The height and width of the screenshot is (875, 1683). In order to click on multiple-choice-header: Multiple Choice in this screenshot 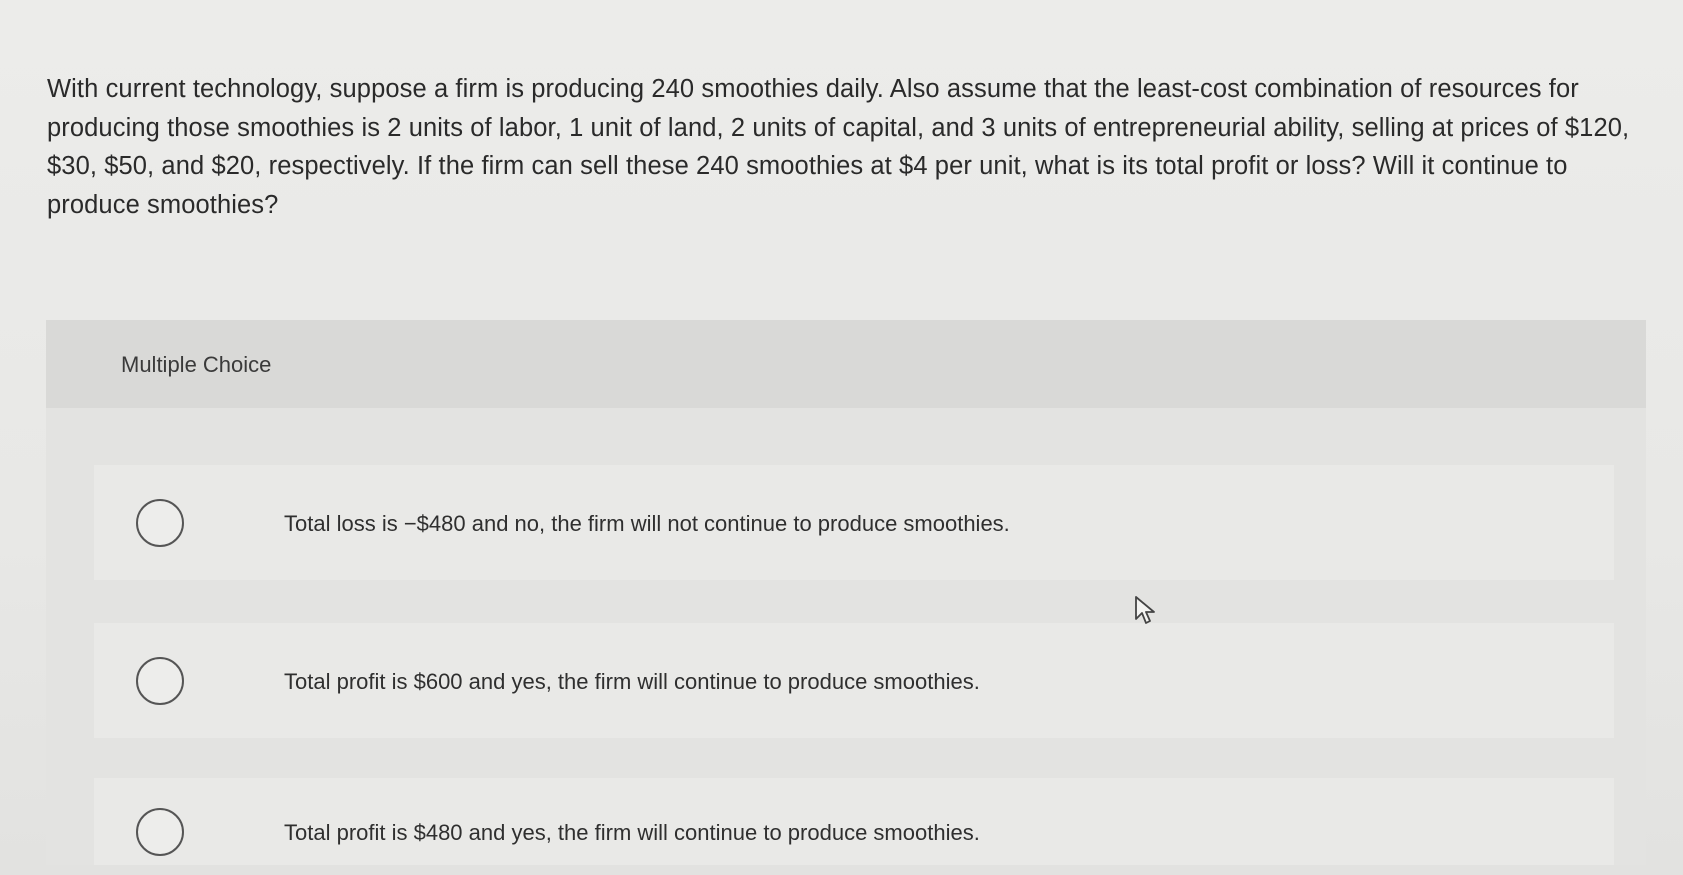, I will do `click(846, 364)`.